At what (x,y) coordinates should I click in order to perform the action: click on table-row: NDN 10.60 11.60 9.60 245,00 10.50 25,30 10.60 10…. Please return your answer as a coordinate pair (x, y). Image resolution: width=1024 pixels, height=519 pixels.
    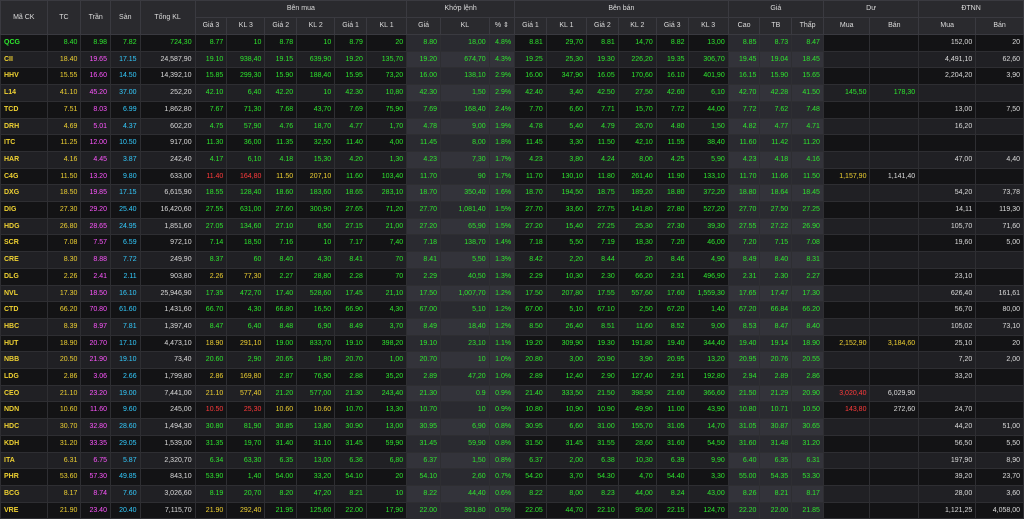
    Looking at the image, I should click on (512, 410).